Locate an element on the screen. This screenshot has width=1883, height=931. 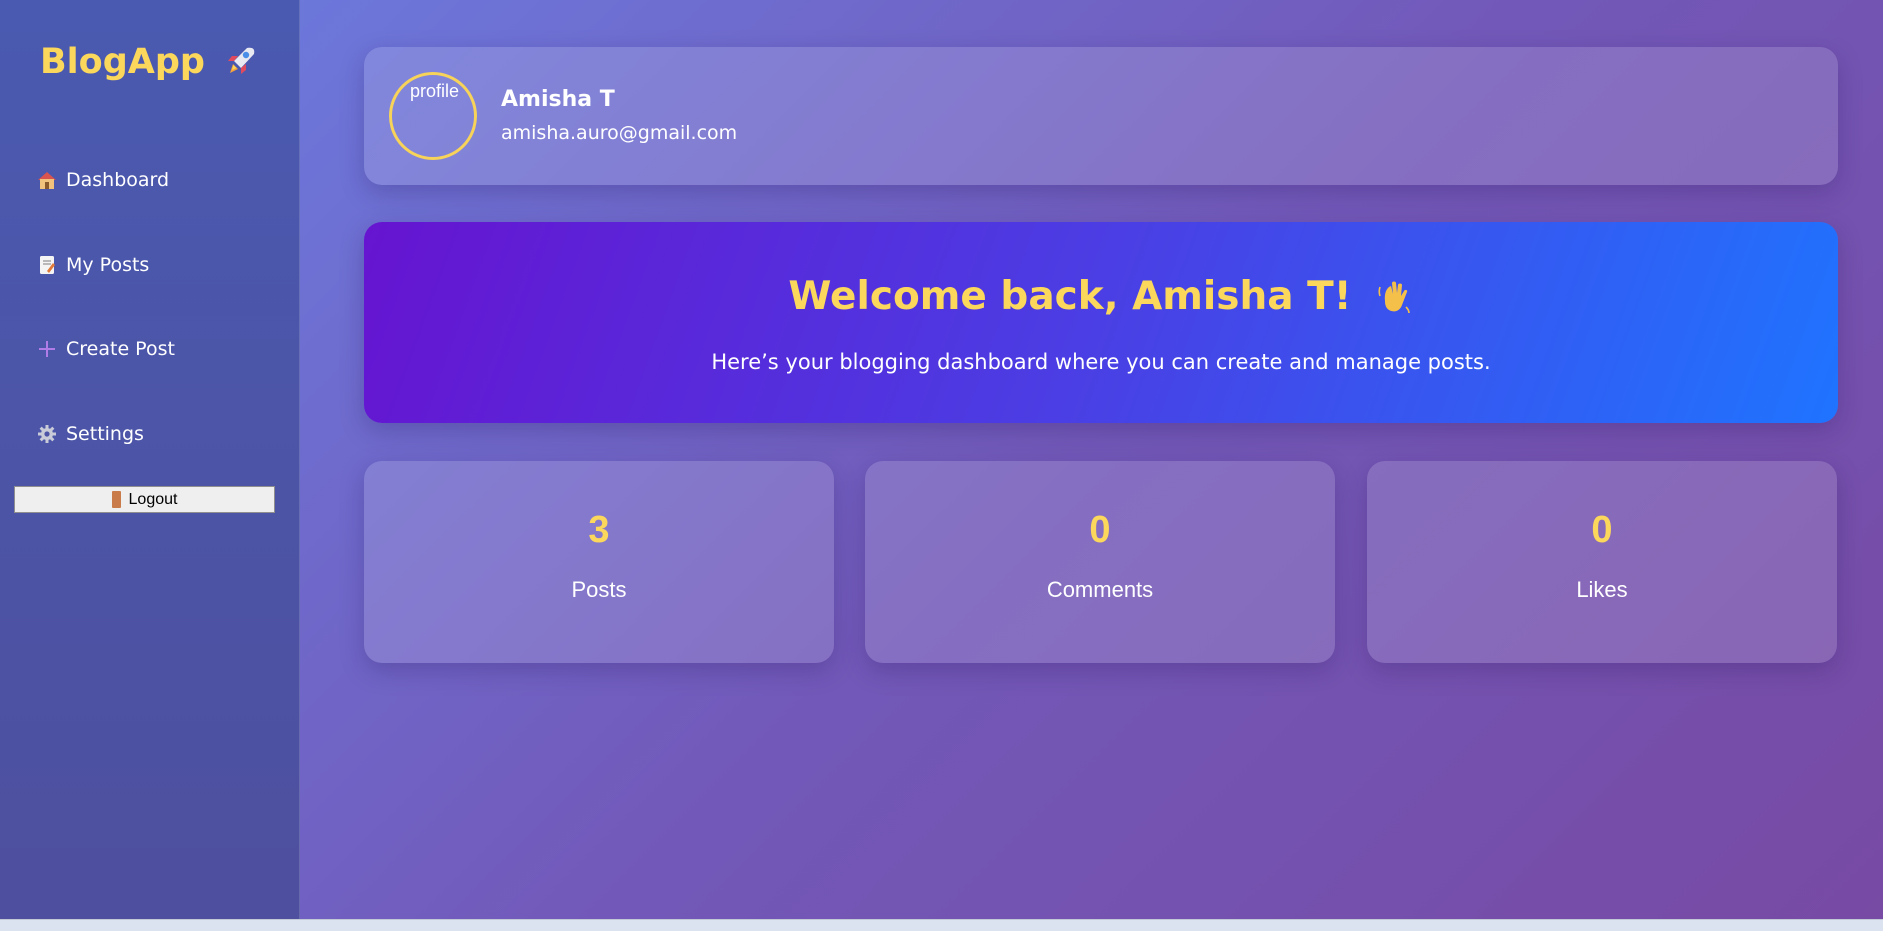
stat-value: 3 is located at coordinates (599, 530).